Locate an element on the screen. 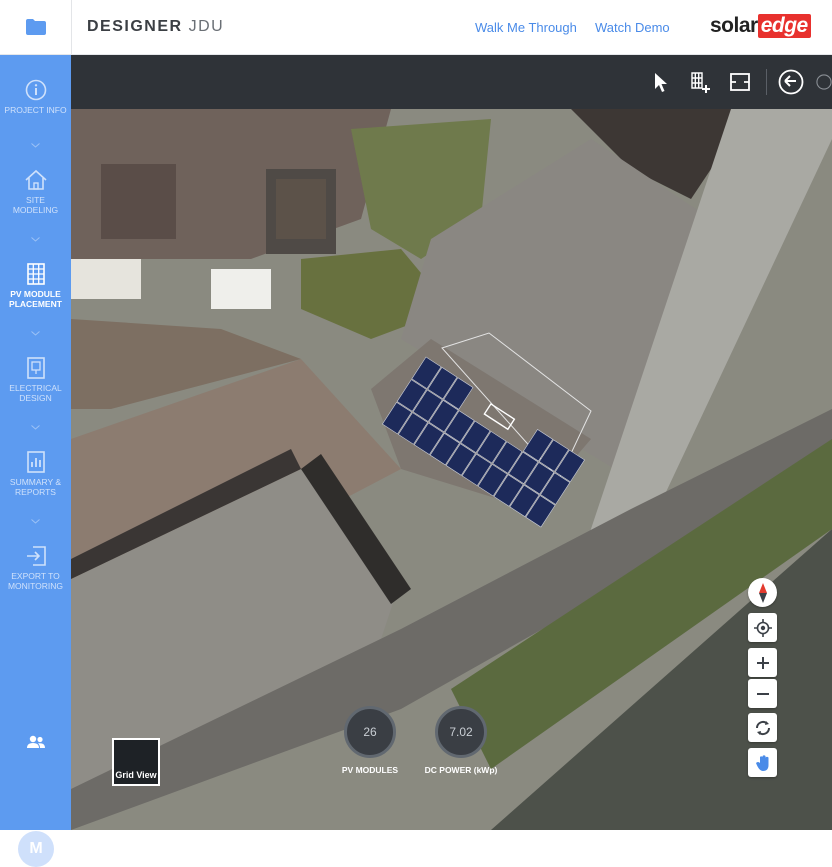 Image resolution: width=832 pixels, height=867 pixels. locate-button is located at coordinates (762, 627).